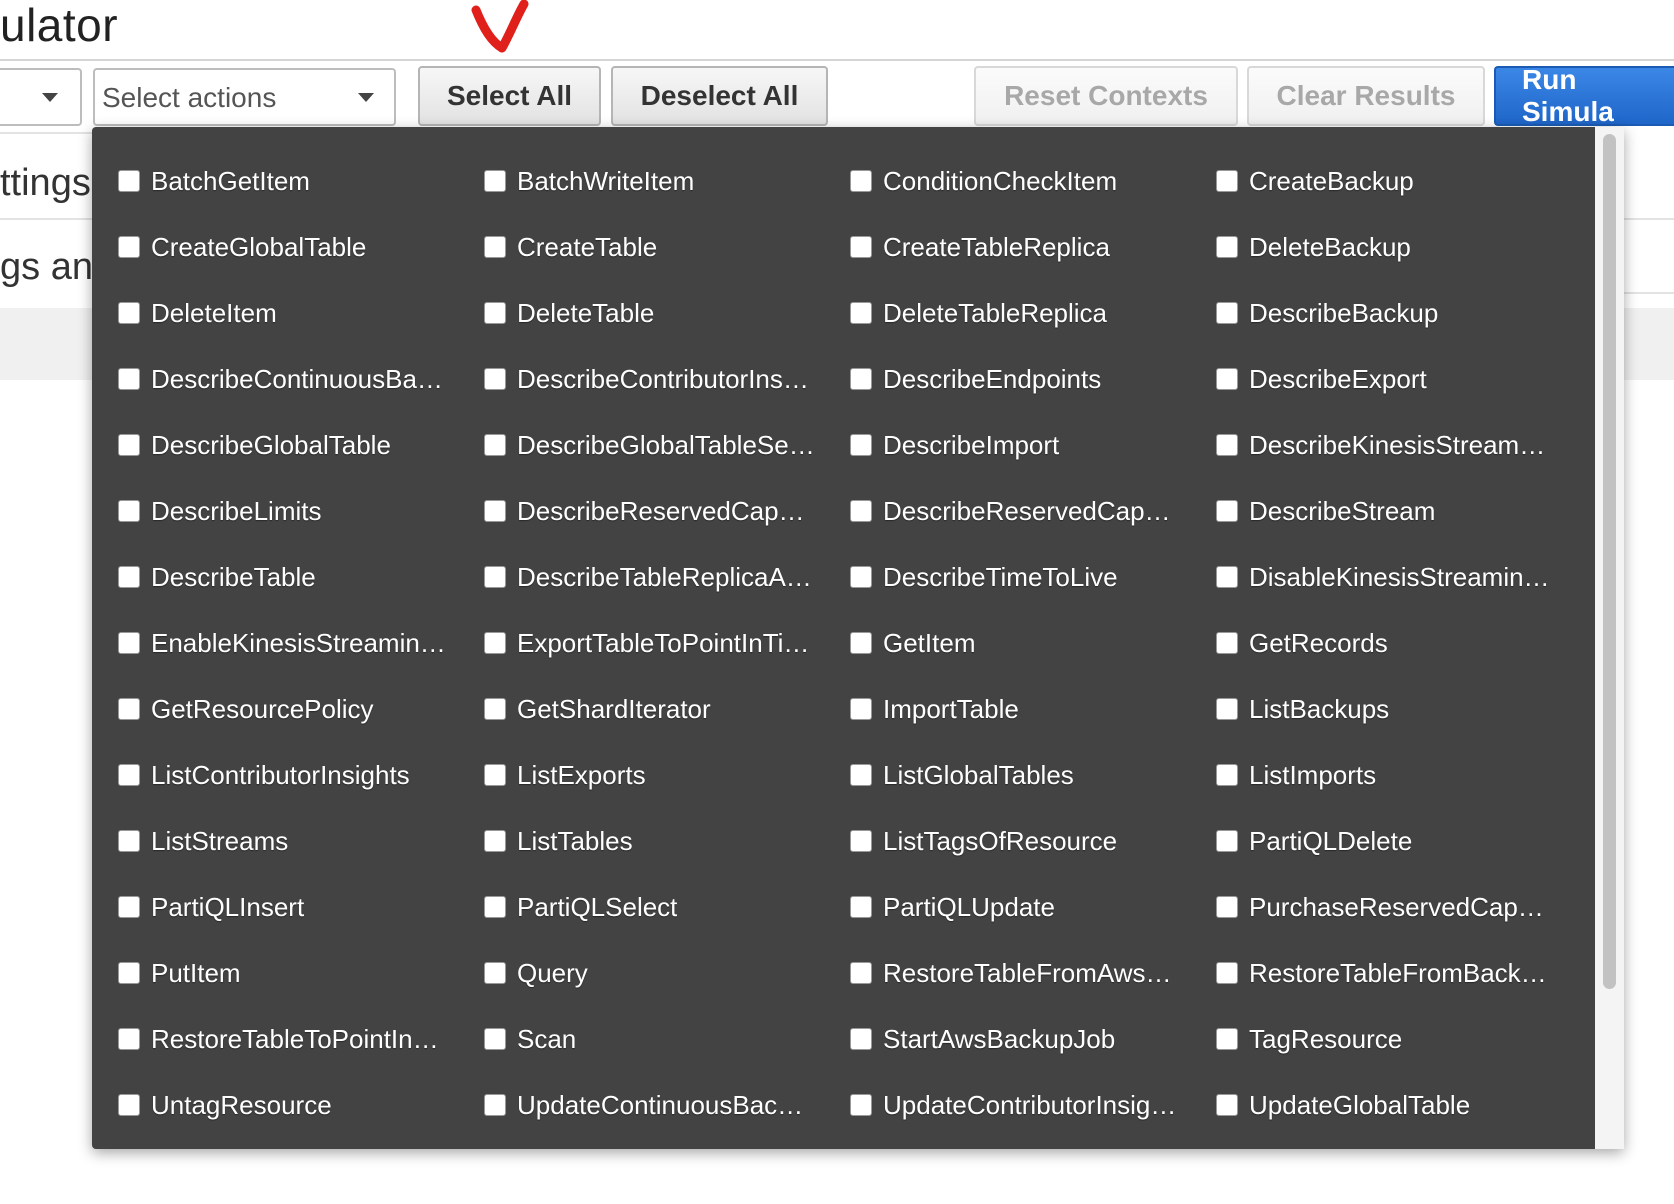 The width and height of the screenshot is (1674, 1204). What do you see at coordinates (301, 907) in the screenshot?
I see `action-option: PartiQLInsert` at bounding box center [301, 907].